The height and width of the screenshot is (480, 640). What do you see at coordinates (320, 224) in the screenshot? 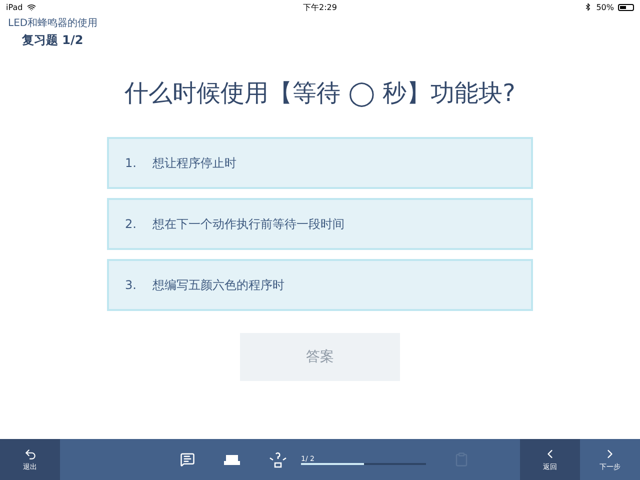
I see `answer-option: 2. 想在下一个动作执行前等待一段时间` at bounding box center [320, 224].